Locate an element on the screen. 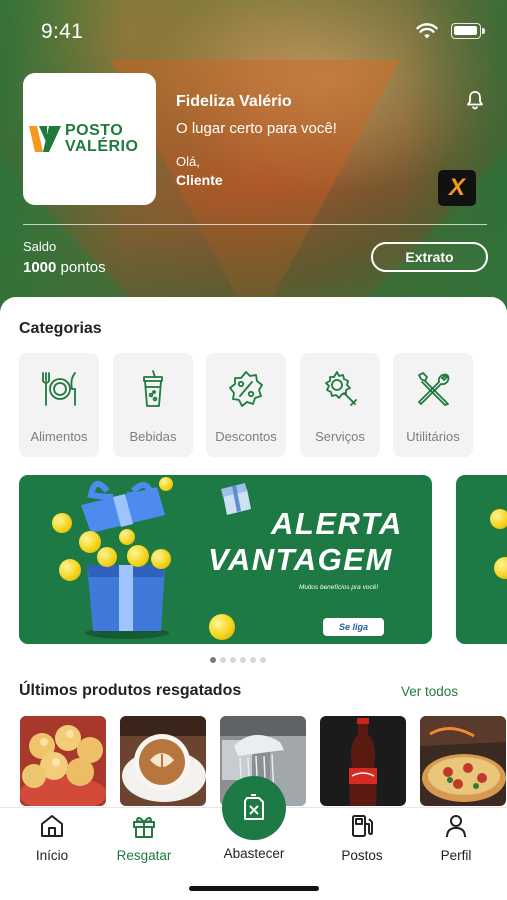  program-title: Fideliza Valério is located at coordinates (234, 101).